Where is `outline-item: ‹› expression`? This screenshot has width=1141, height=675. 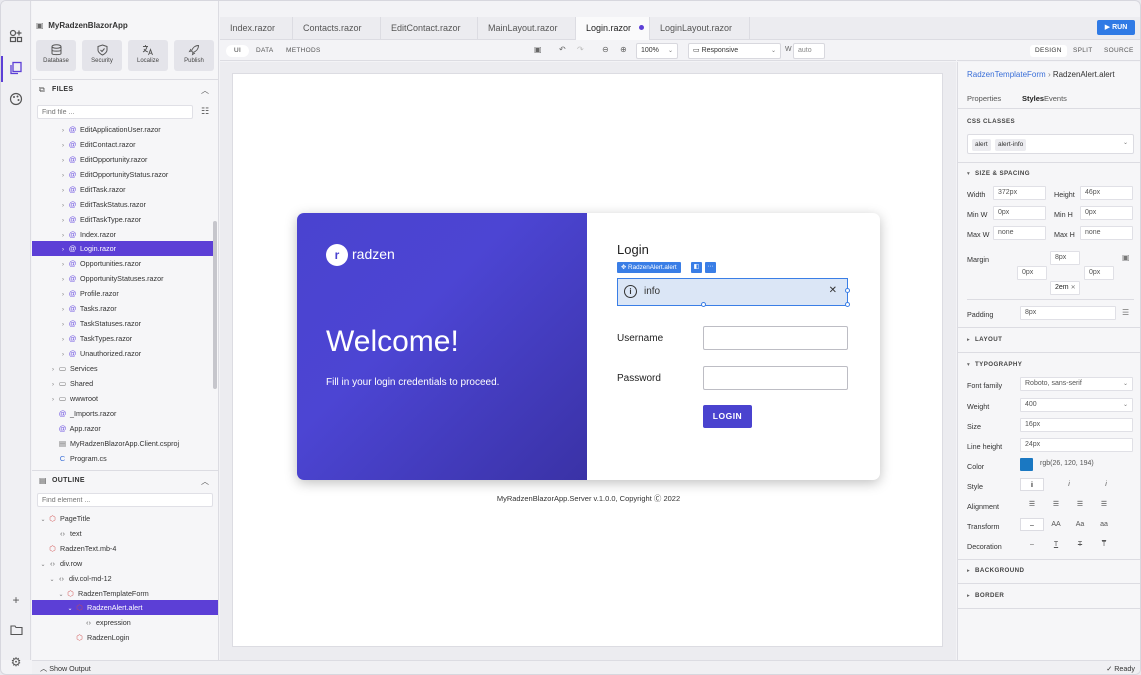 outline-item: ‹› expression is located at coordinates (123, 622).